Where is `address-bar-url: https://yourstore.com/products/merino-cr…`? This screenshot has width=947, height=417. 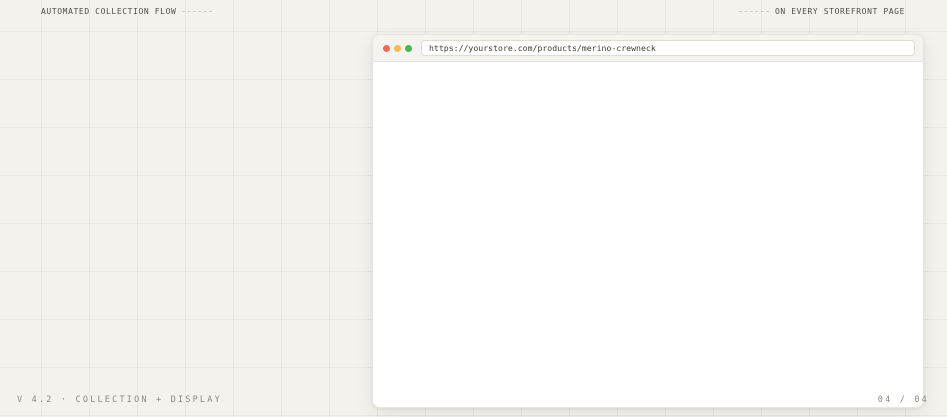
address-bar-url: https://yourstore.com/products/merino-cr… is located at coordinates (542, 48).